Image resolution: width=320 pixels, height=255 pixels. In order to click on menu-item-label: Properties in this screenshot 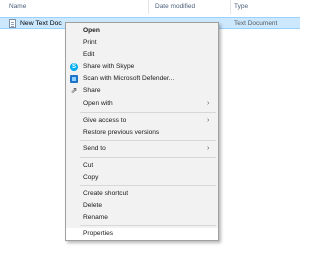, I will do `click(98, 233)`.